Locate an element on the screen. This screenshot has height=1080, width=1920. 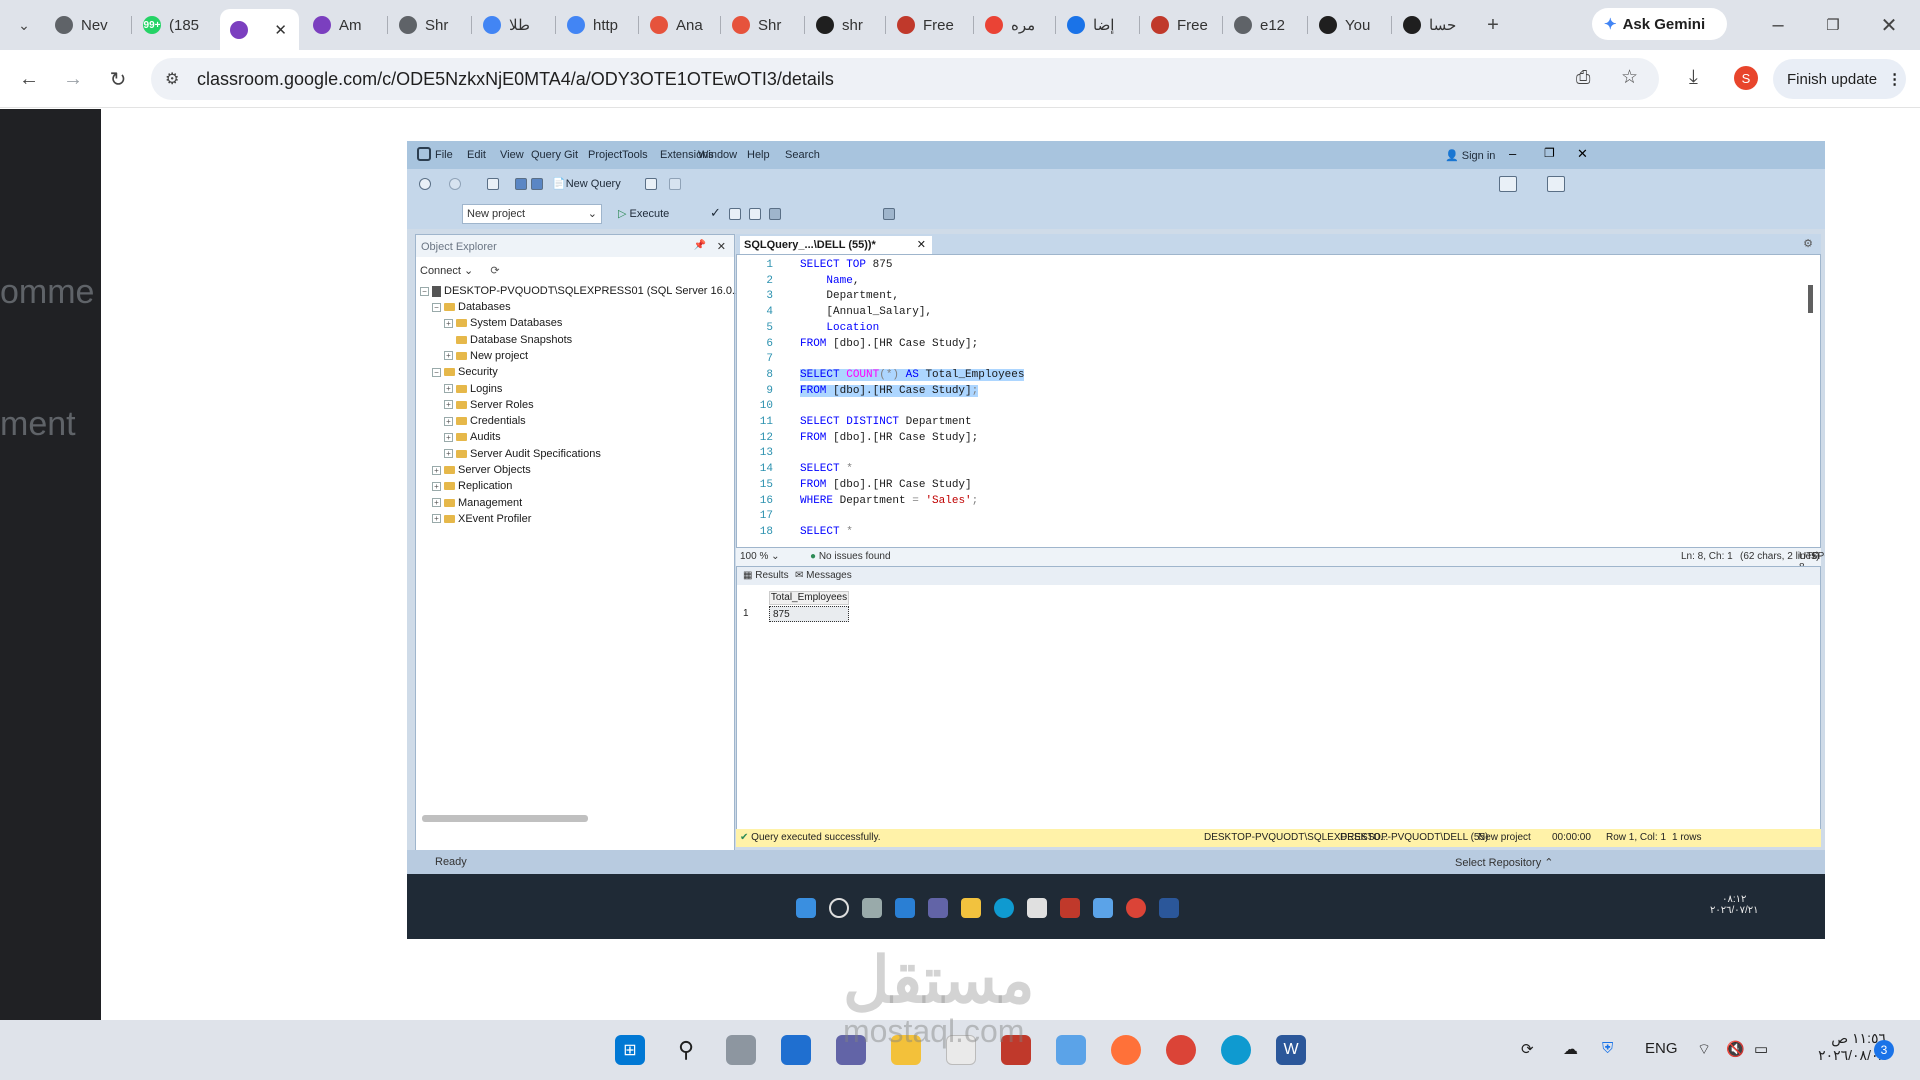
editor-vertical-scrollbar is located at coordinates (1810, 299).